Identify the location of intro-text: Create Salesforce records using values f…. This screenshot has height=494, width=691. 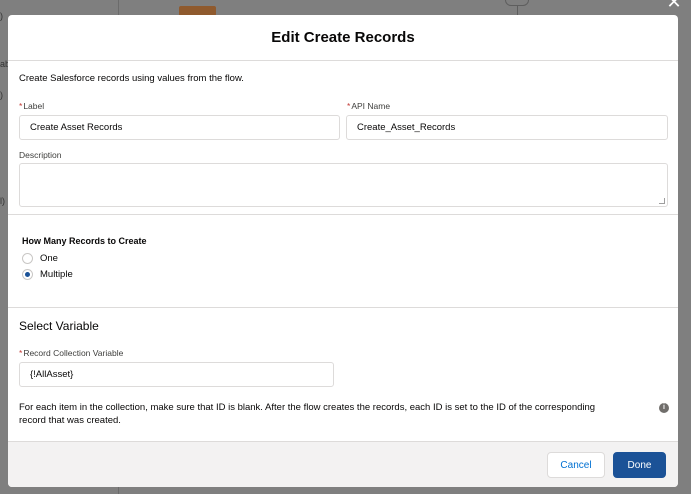
(131, 78).